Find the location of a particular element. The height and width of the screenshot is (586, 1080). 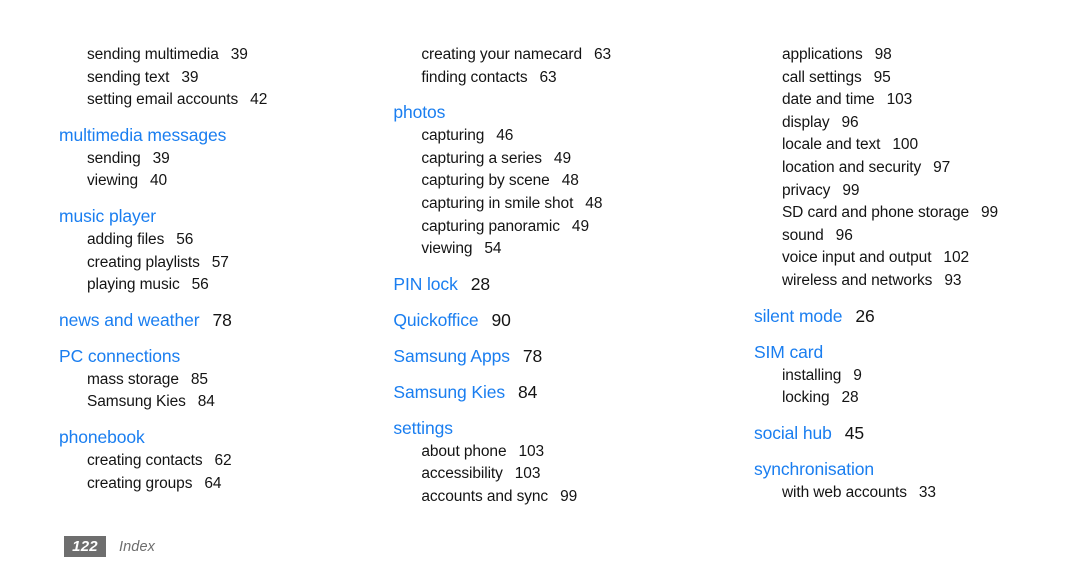

index-entry: creating your namecard 63 is located at coordinates (543, 55).